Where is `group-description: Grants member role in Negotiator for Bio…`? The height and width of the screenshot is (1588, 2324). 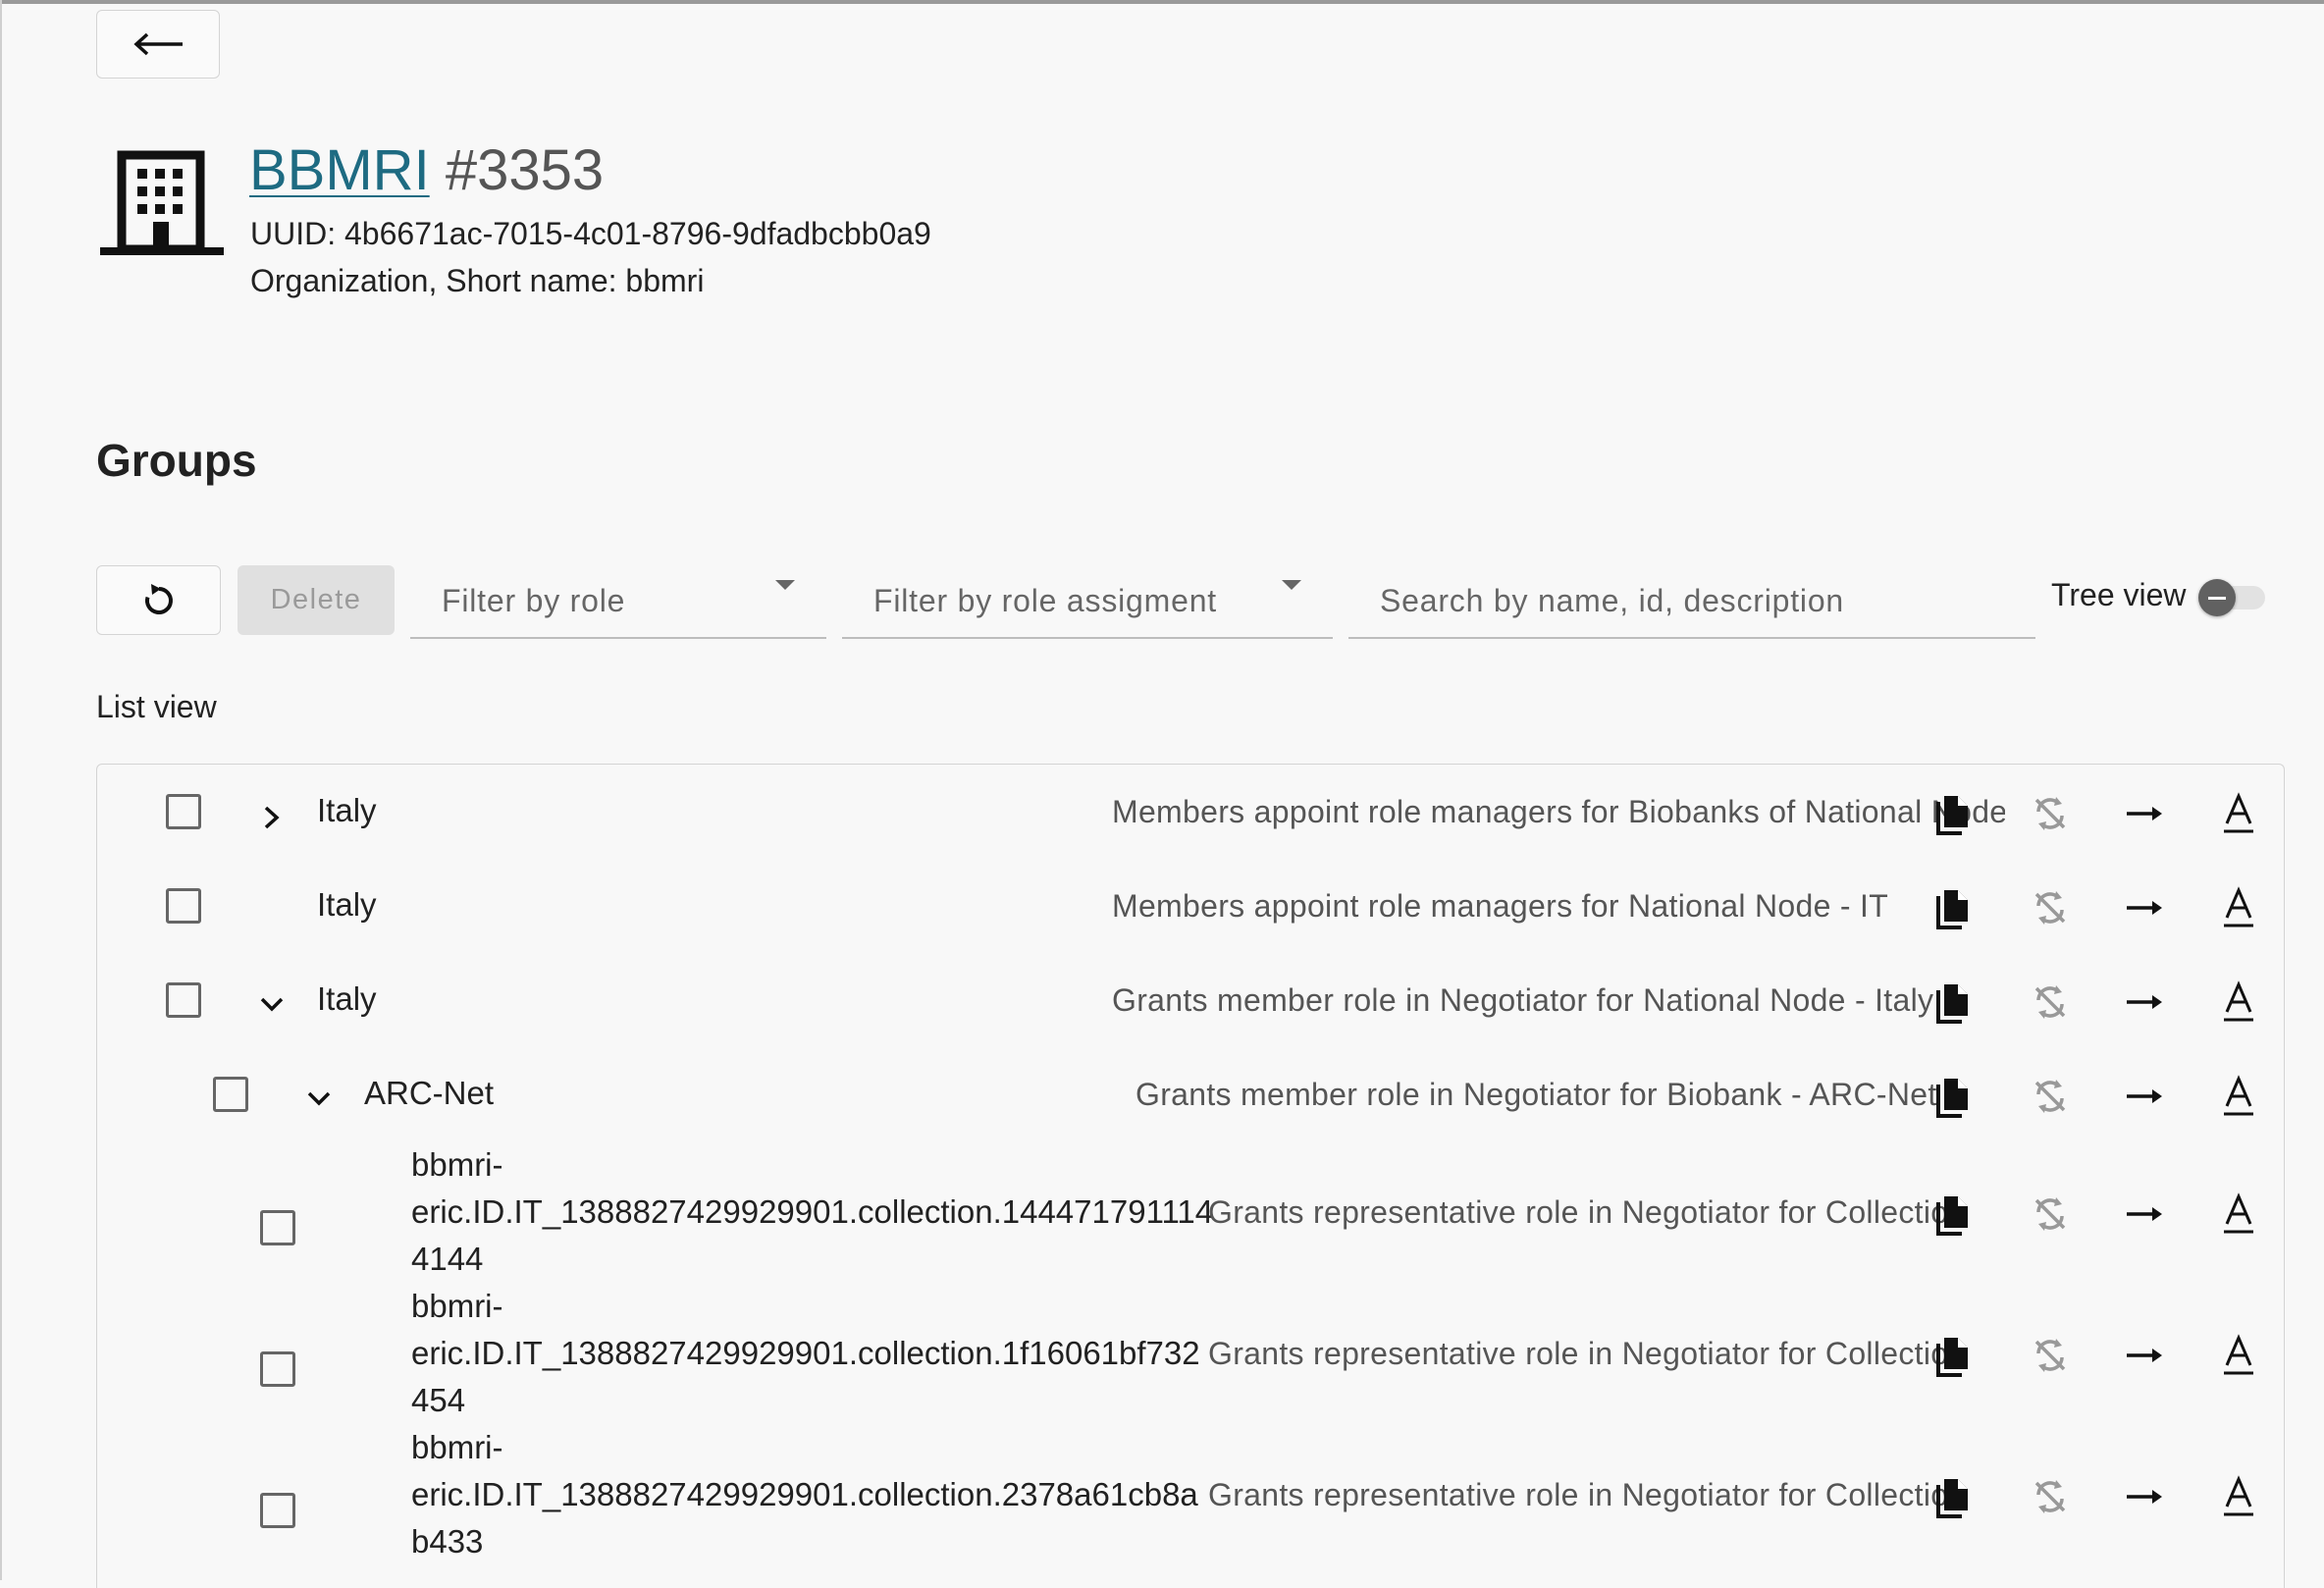
group-description: Grants member role in Negotiator for Bio… is located at coordinates (1537, 1094).